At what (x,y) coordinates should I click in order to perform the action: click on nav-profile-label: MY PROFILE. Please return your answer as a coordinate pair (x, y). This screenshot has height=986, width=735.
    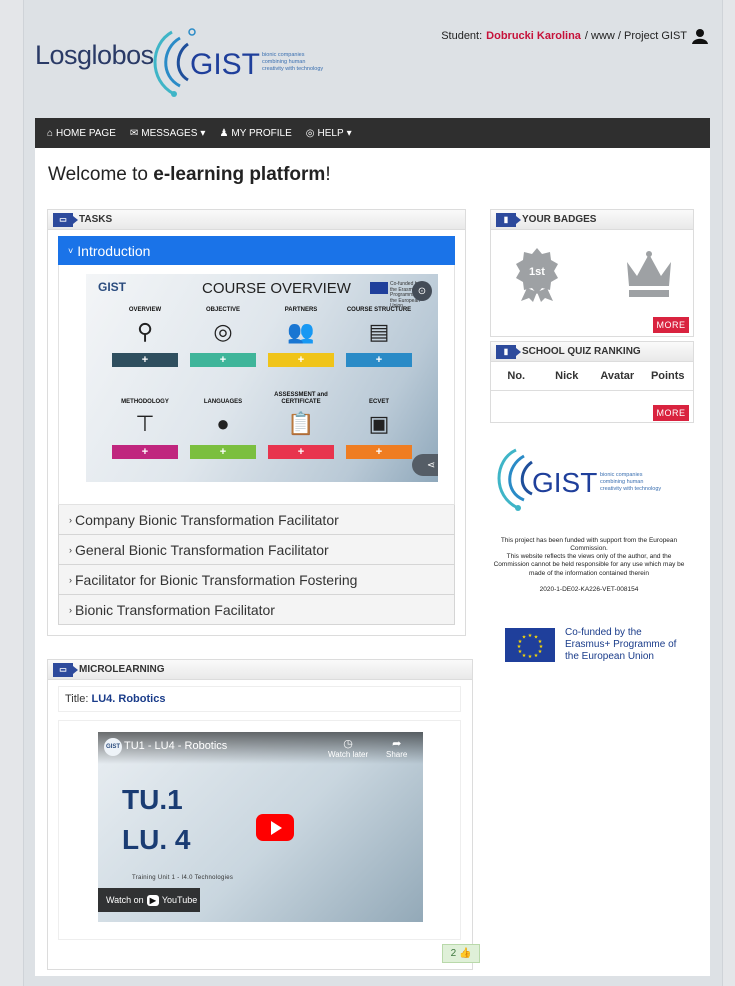
    Looking at the image, I should click on (261, 133).